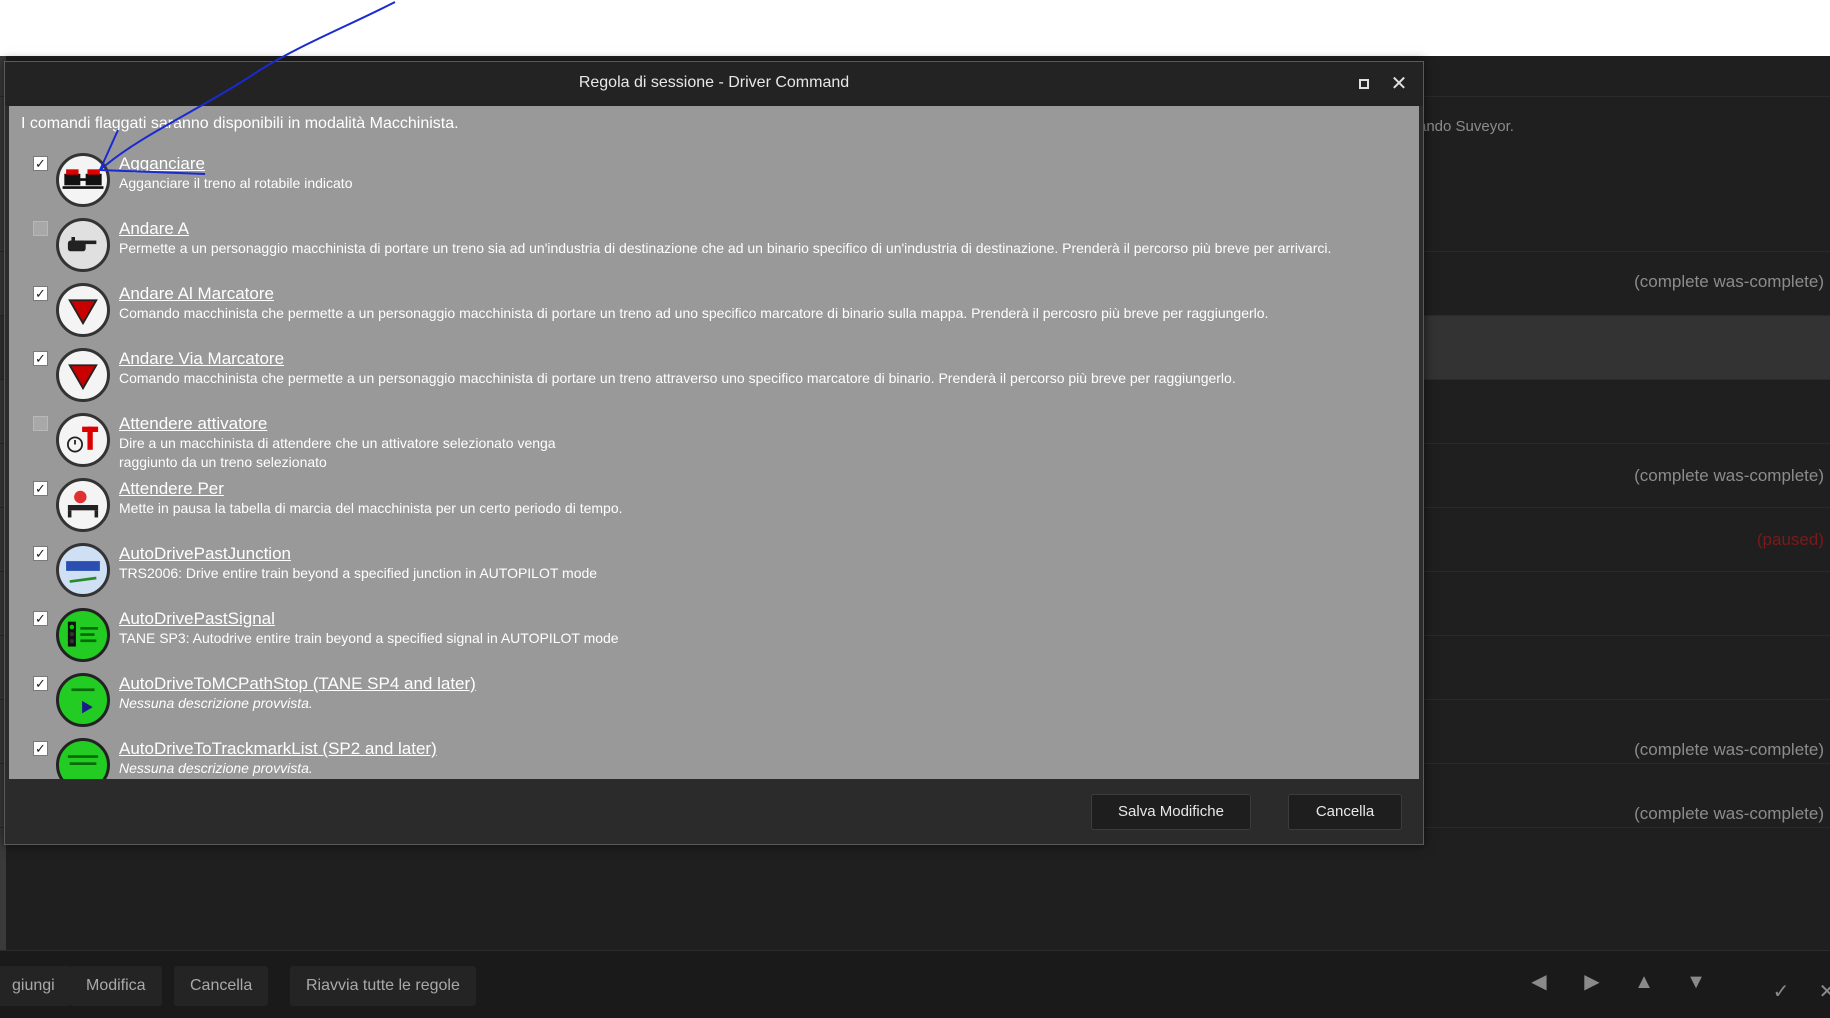 Image resolution: width=1830 pixels, height=1018 pixels. What do you see at coordinates (1790, 539) in the screenshot?
I see `bg-status-paused: (paused)` at bounding box center [1790, 539].